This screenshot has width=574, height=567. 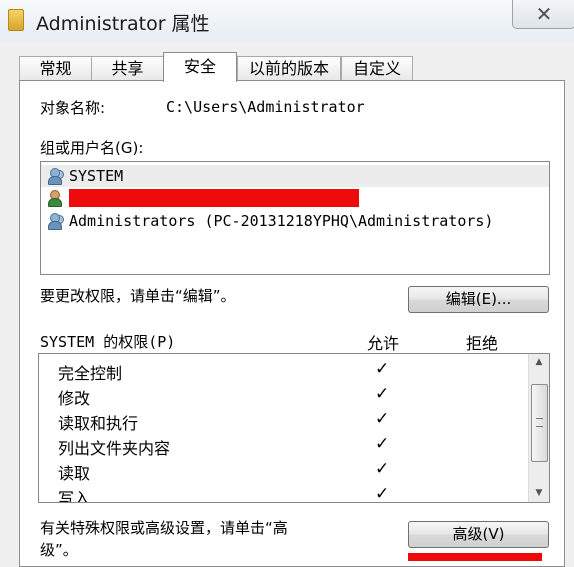 What do you see at coordinates (59, 550) in the screenshot?
I see `advanced-hint-line2: 级”。` at bounding box center [59, 550].